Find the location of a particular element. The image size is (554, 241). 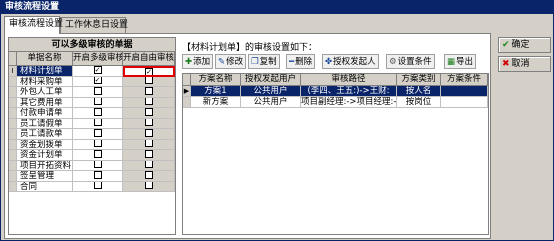

document-name: 外包人工单 is located at coordinates (45, 92).